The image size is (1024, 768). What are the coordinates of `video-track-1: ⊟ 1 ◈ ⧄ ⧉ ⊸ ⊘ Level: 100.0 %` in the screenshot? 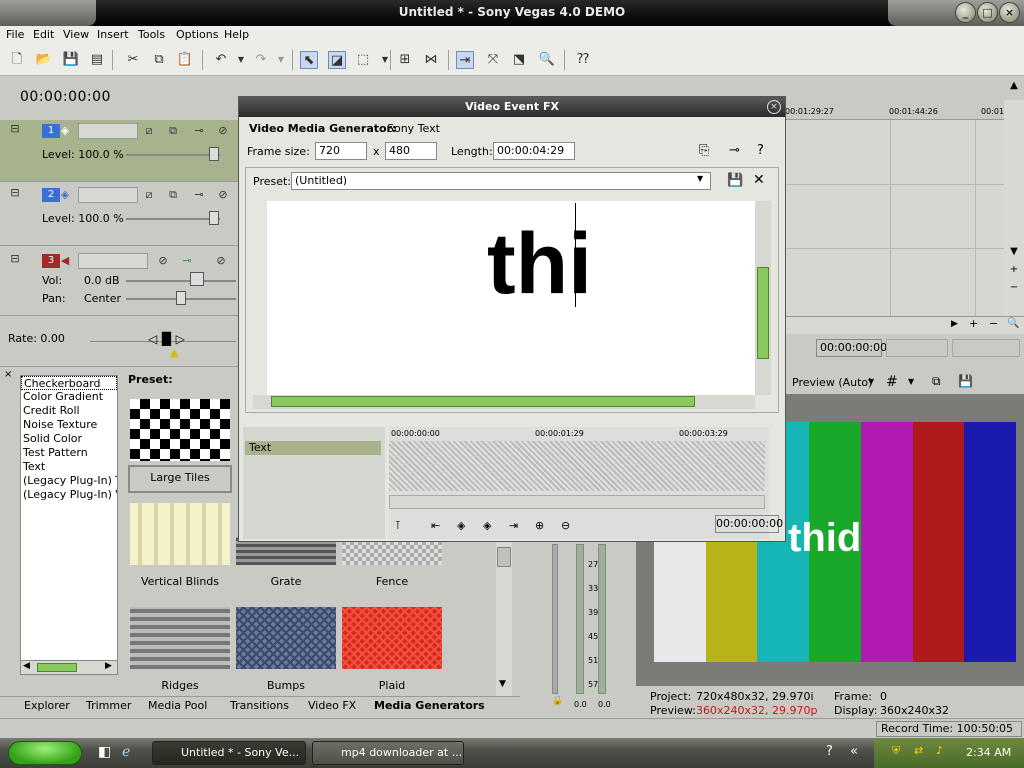 It's located at (120, 151).